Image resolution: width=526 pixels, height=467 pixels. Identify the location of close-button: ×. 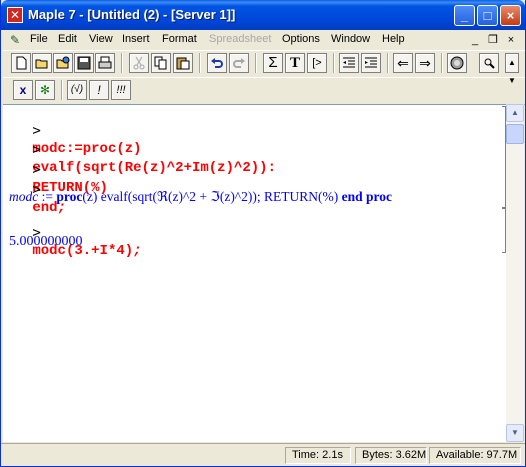
(510, 15).